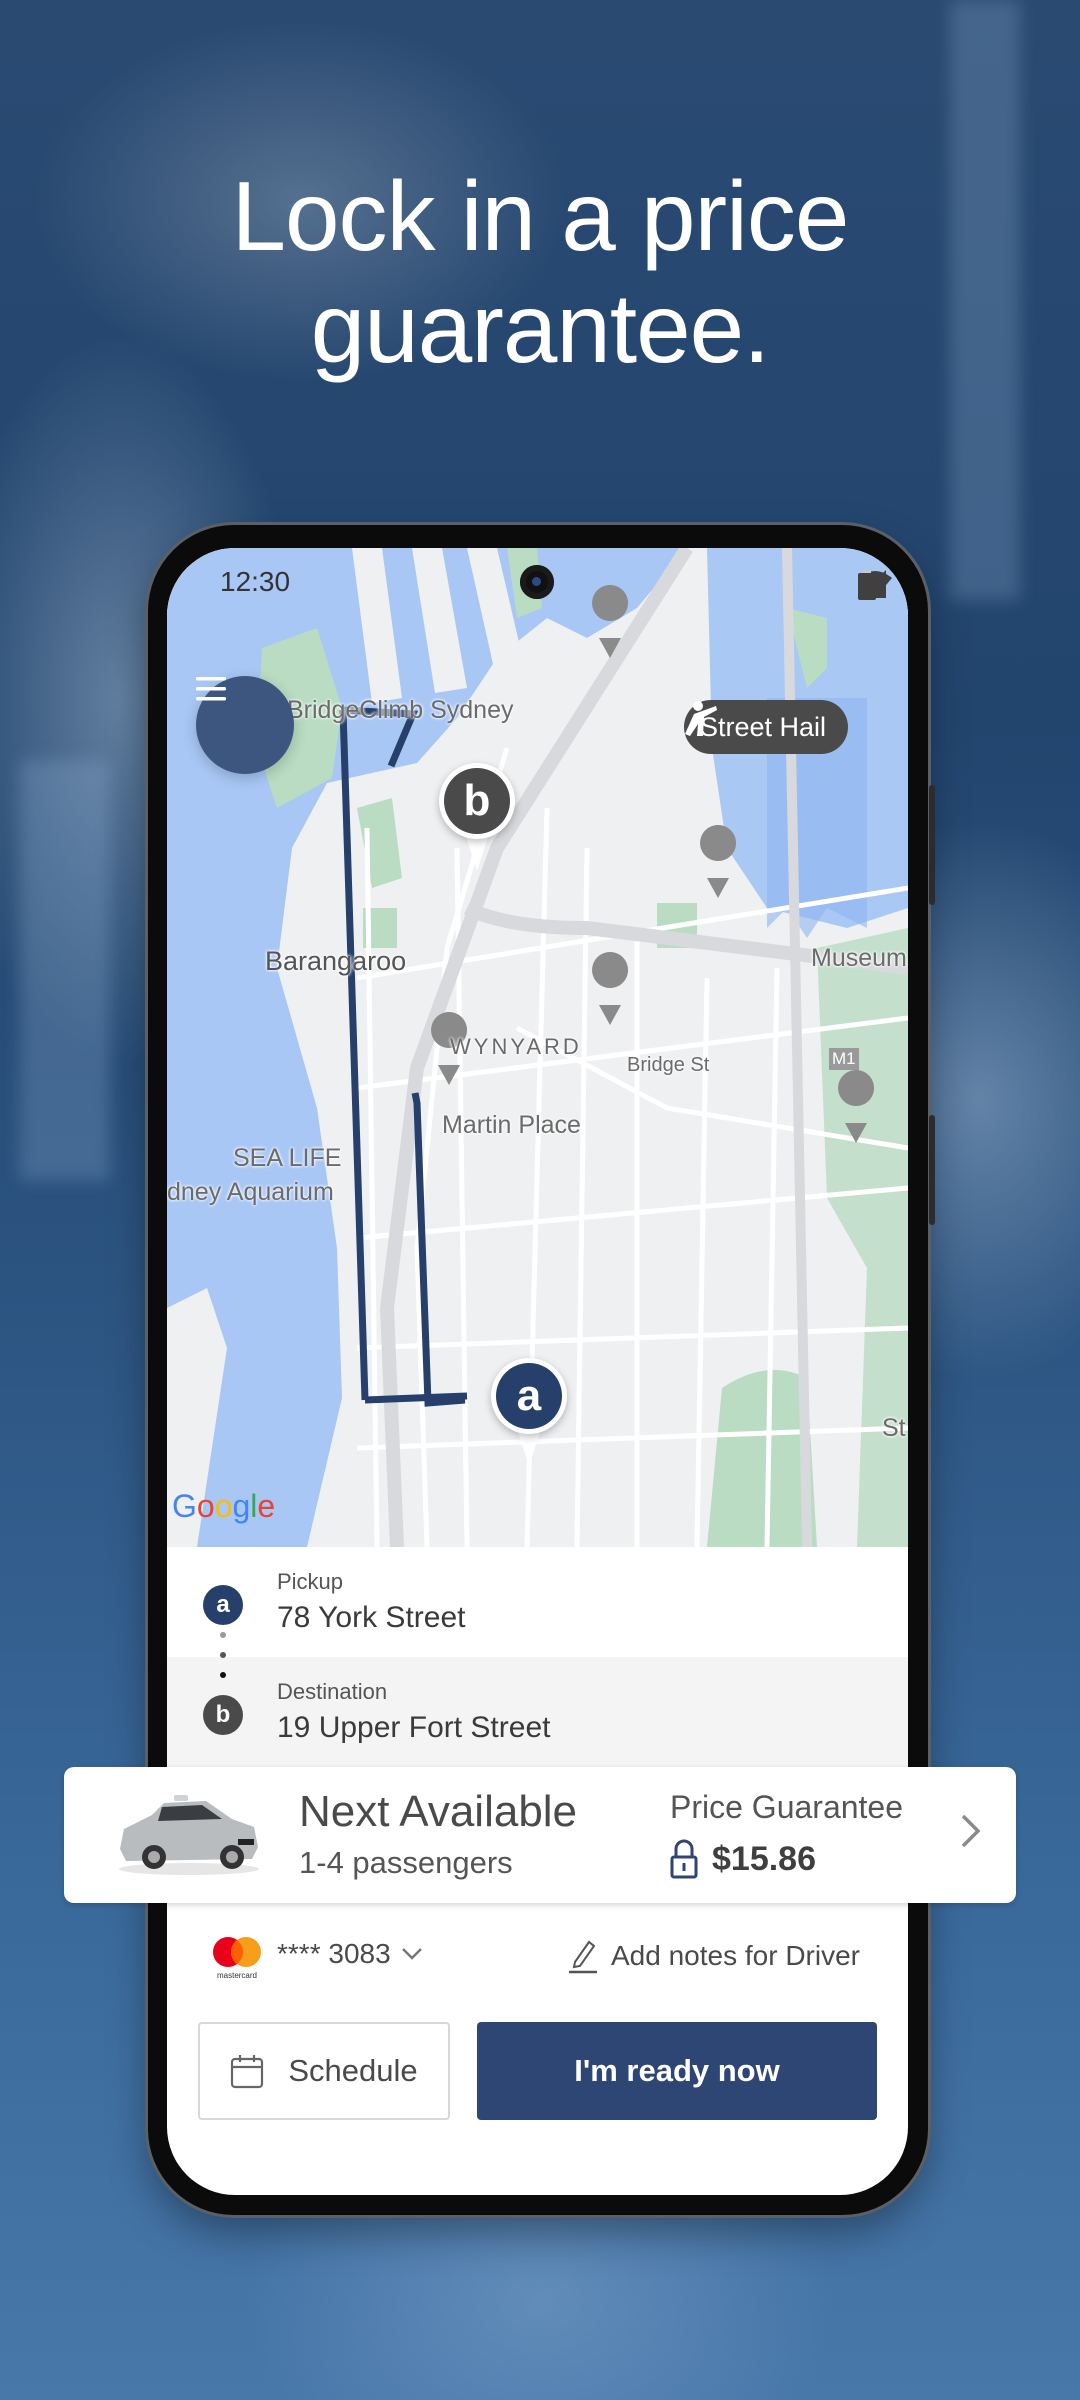  What do you see at coordinates (529, 1396) in the screenshot?
I see `pin-letter-a: a` at bounding box center [529, 1396].